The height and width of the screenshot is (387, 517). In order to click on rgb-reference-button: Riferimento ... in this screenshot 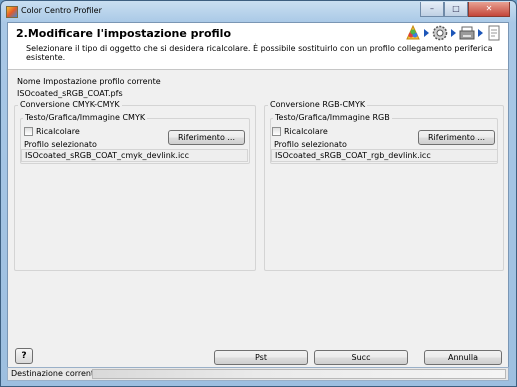, I will do `click(456, 137)`.